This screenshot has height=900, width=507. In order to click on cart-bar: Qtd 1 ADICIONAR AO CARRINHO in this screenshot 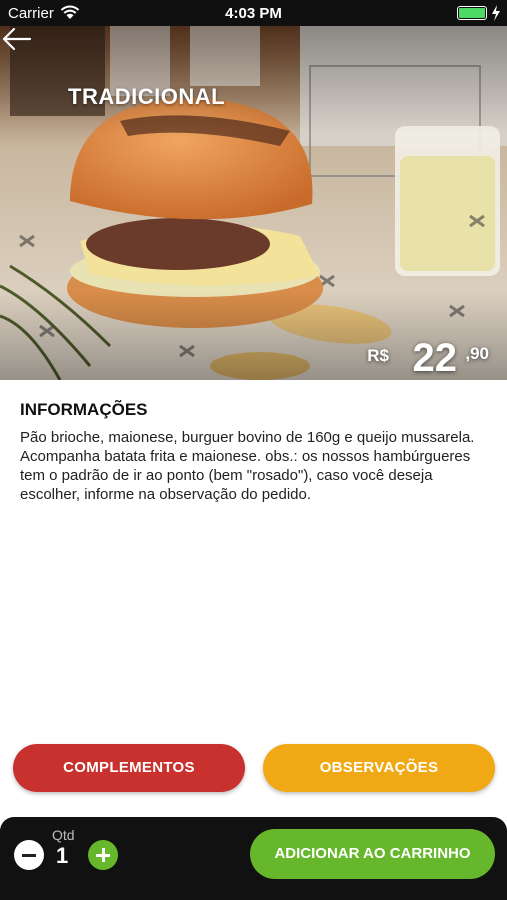, I will do `click(253, 858)`.